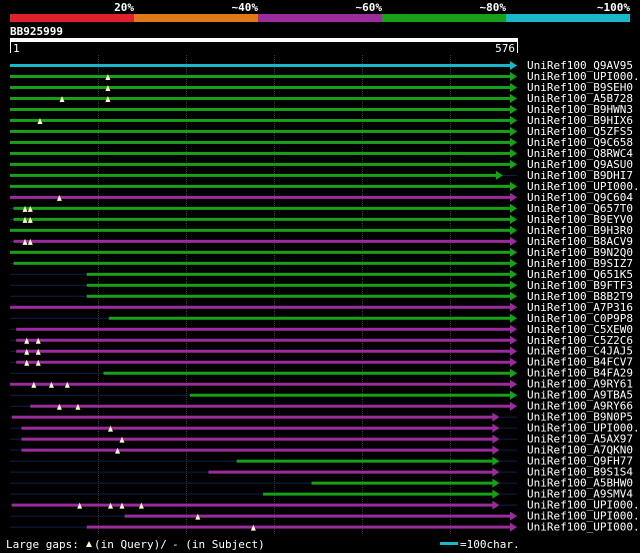  I want to click on query-name: BB925999, so click(36, 31).